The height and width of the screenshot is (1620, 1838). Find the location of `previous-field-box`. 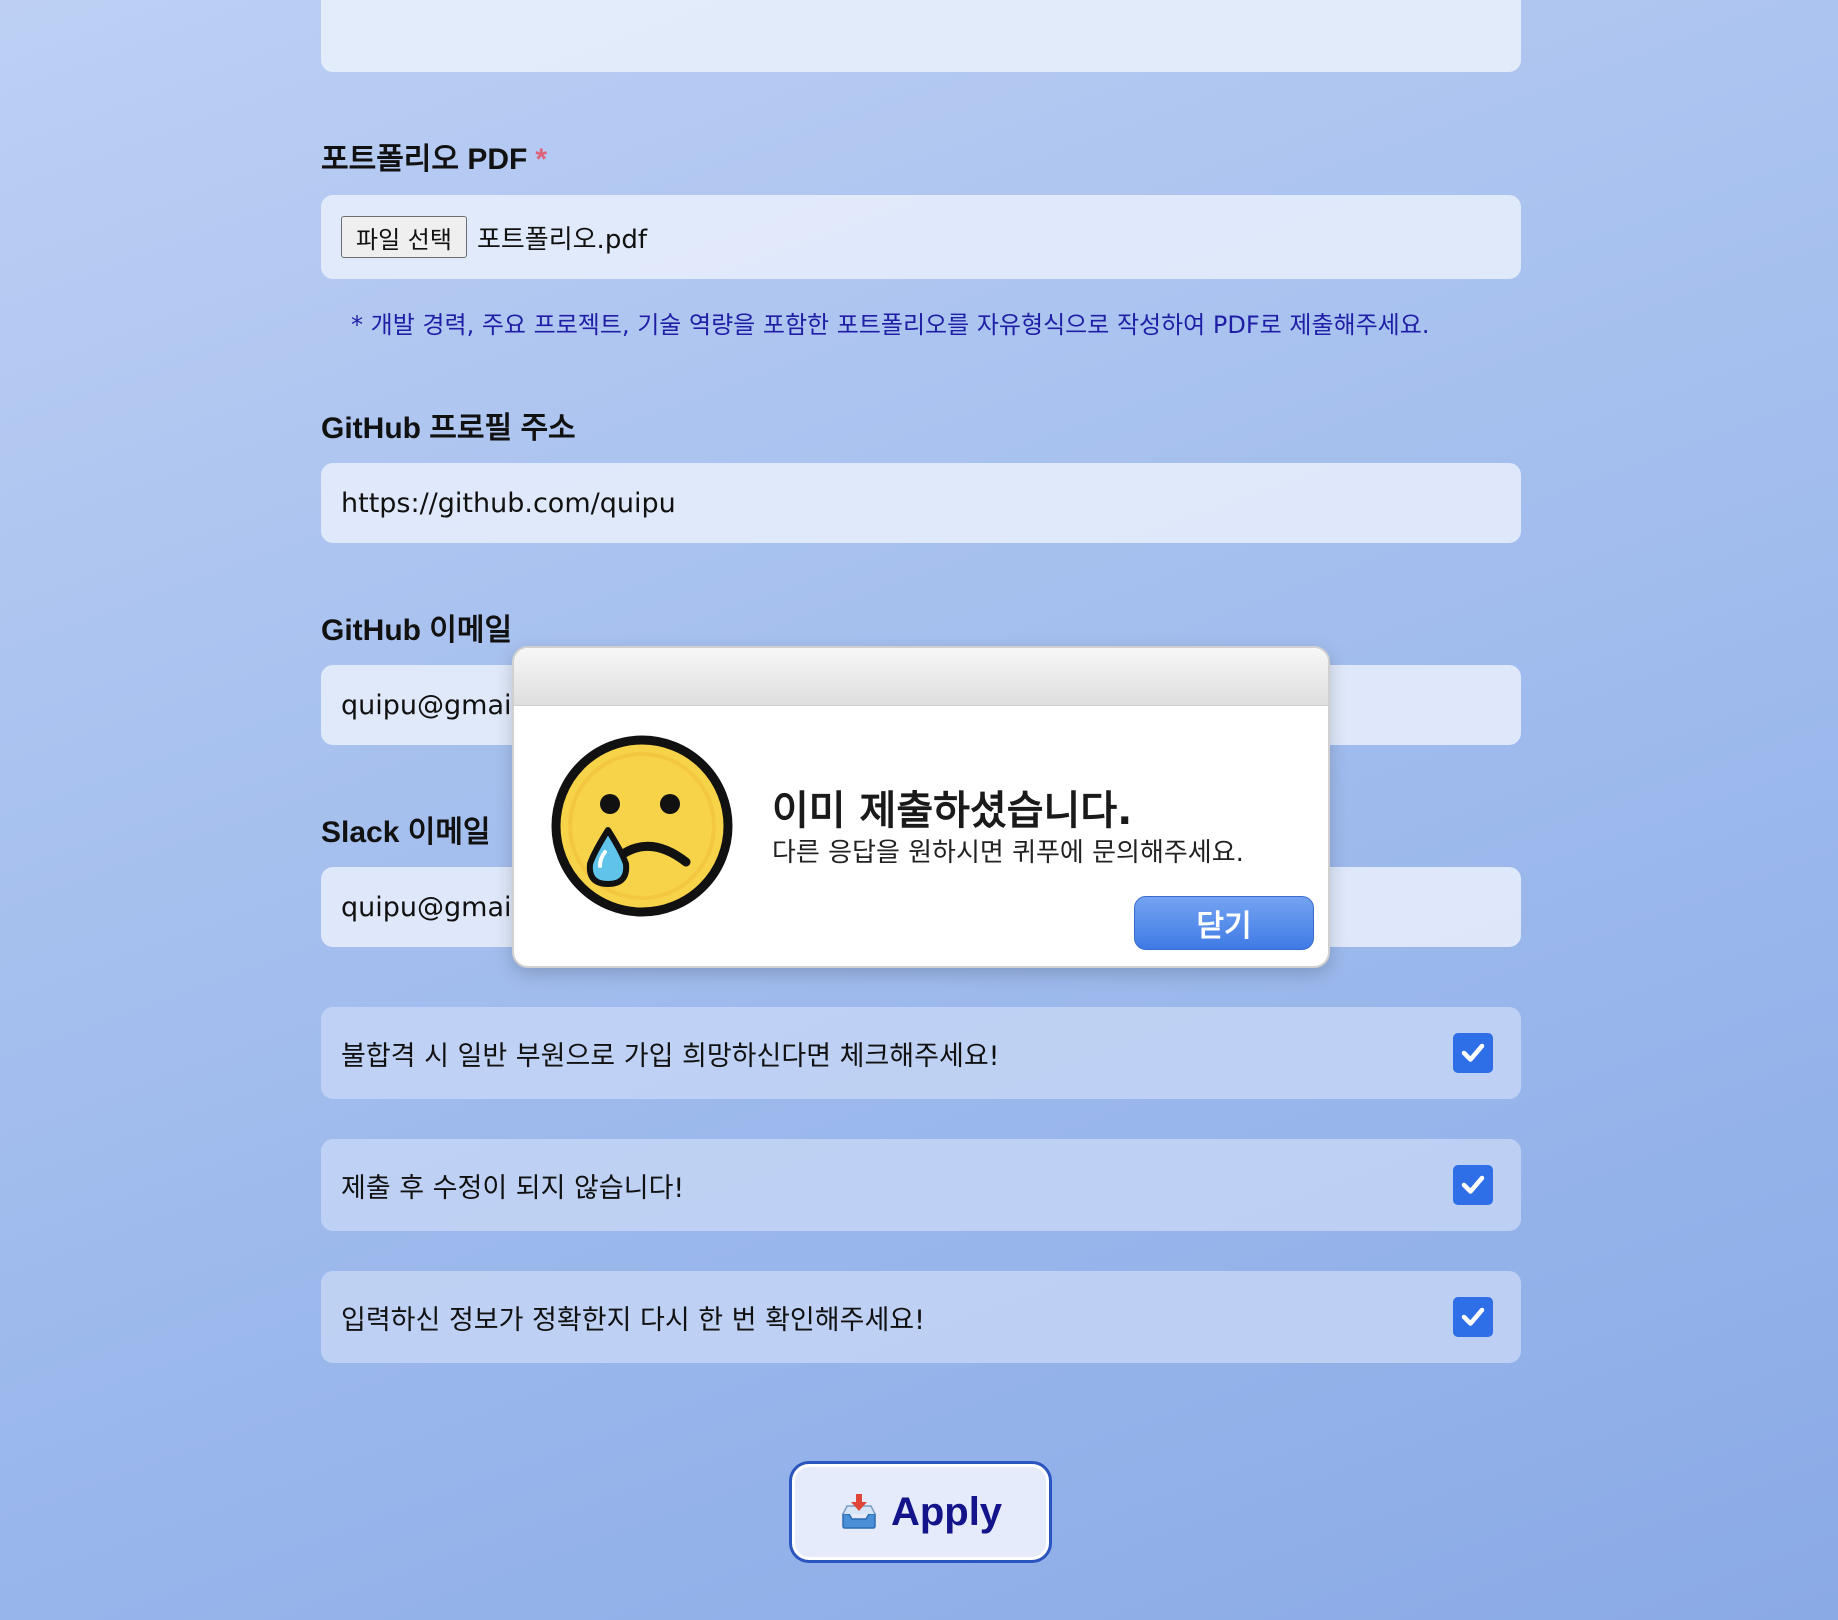

previous-field-box is located at coordinates (921, 36).